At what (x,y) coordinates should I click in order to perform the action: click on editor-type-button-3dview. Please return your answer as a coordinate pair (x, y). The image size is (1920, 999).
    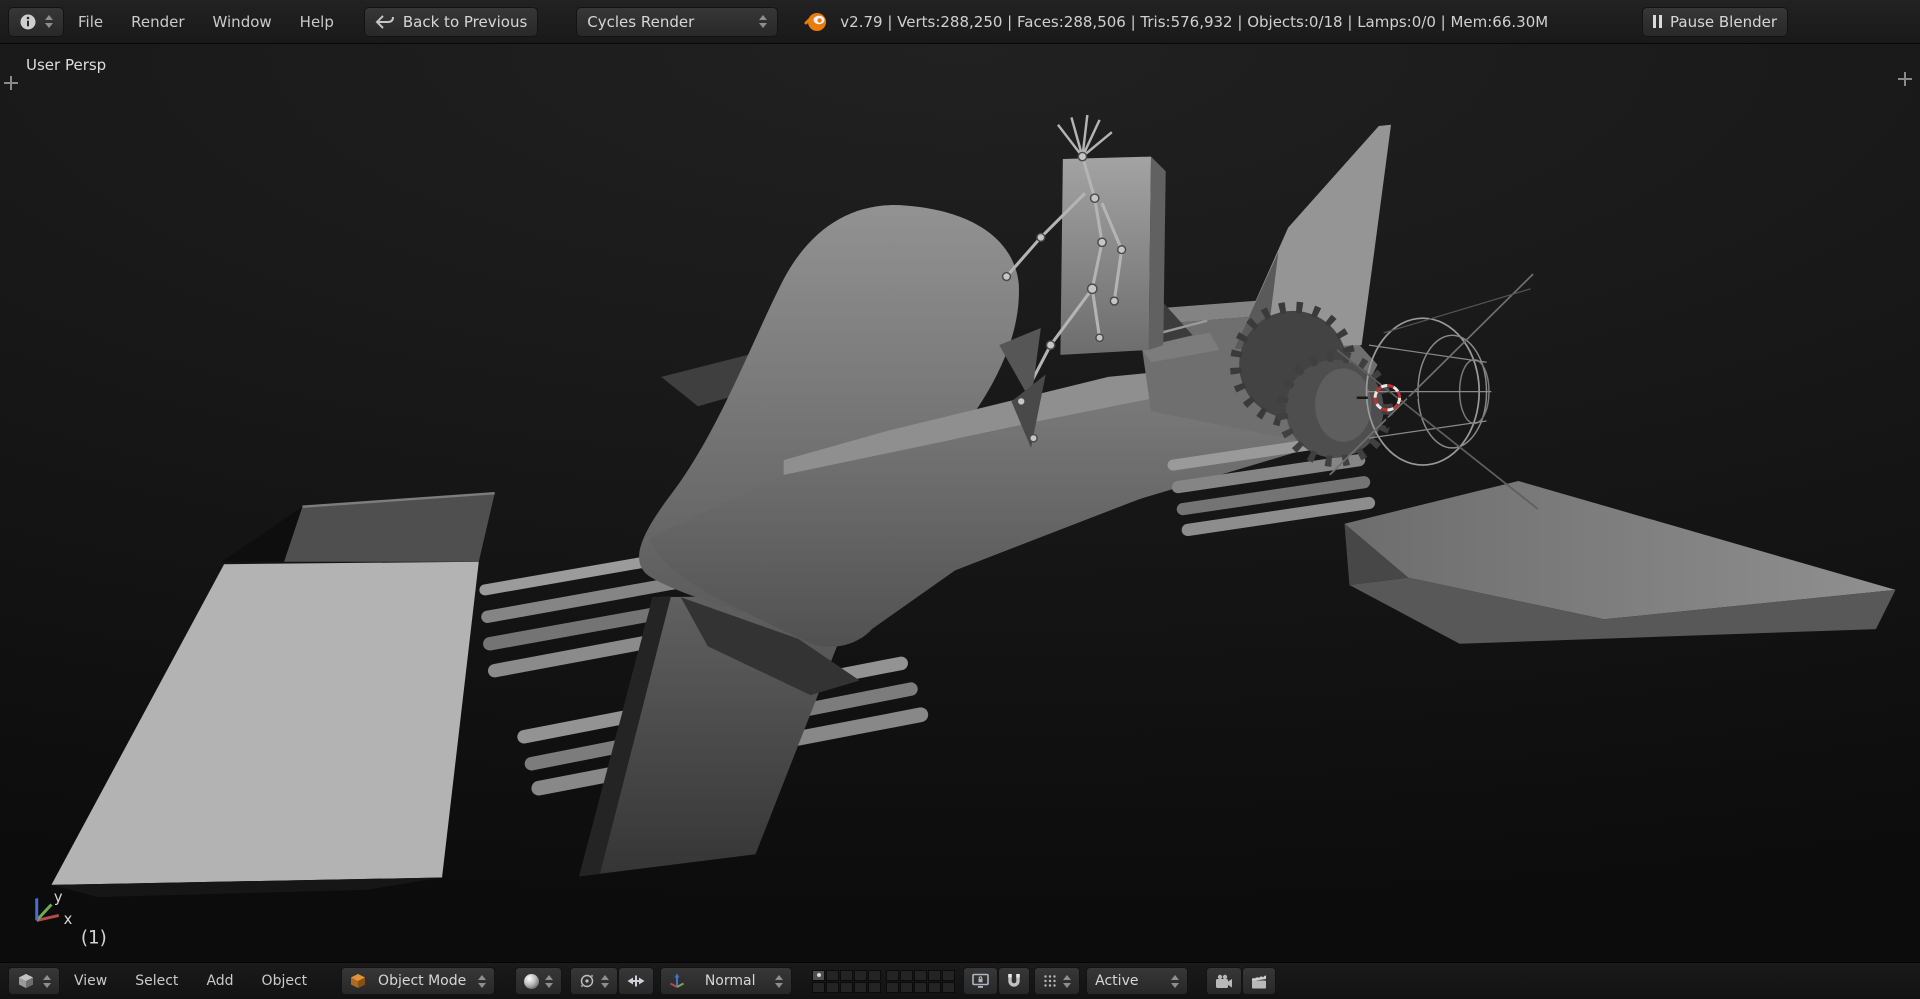
    Looking at the image, I should click on (34, 981).